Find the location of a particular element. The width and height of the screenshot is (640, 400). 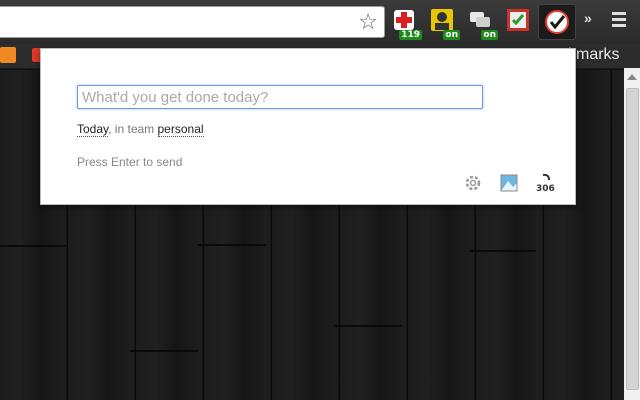

scrollbar-thumb is located at coordinates (632, 239).